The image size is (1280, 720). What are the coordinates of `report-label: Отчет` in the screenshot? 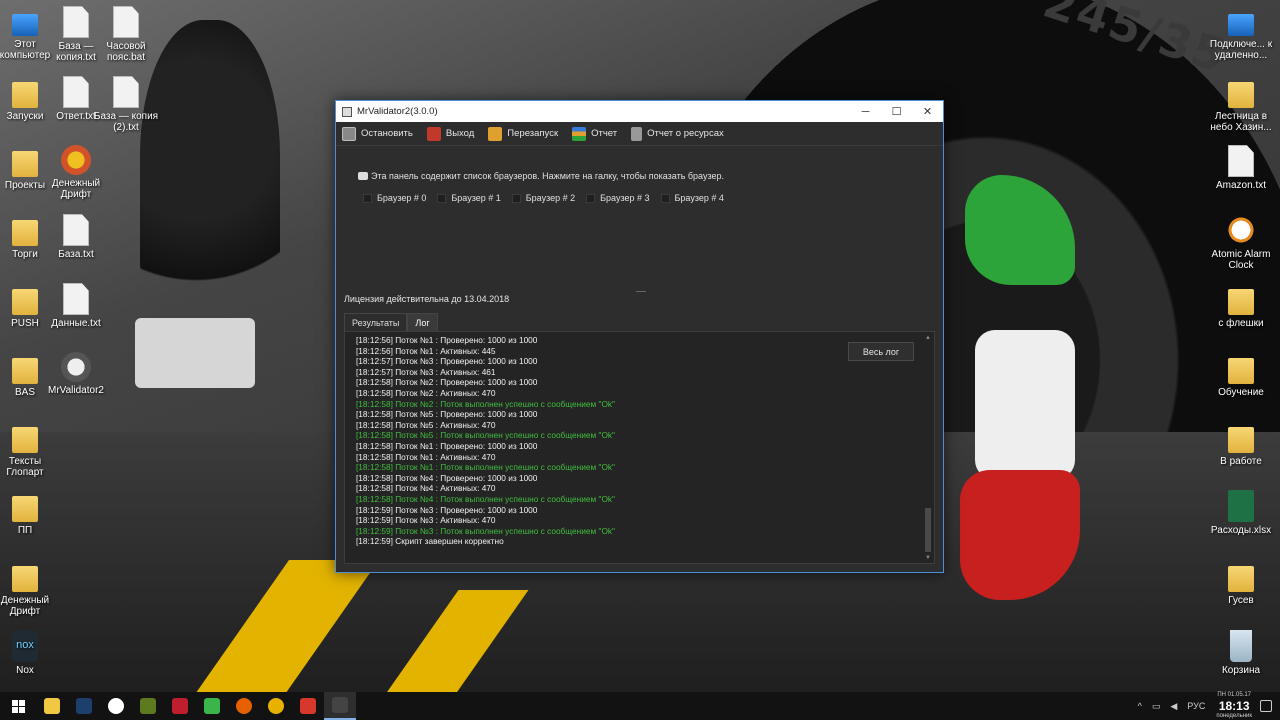 It's located at (604, 133).